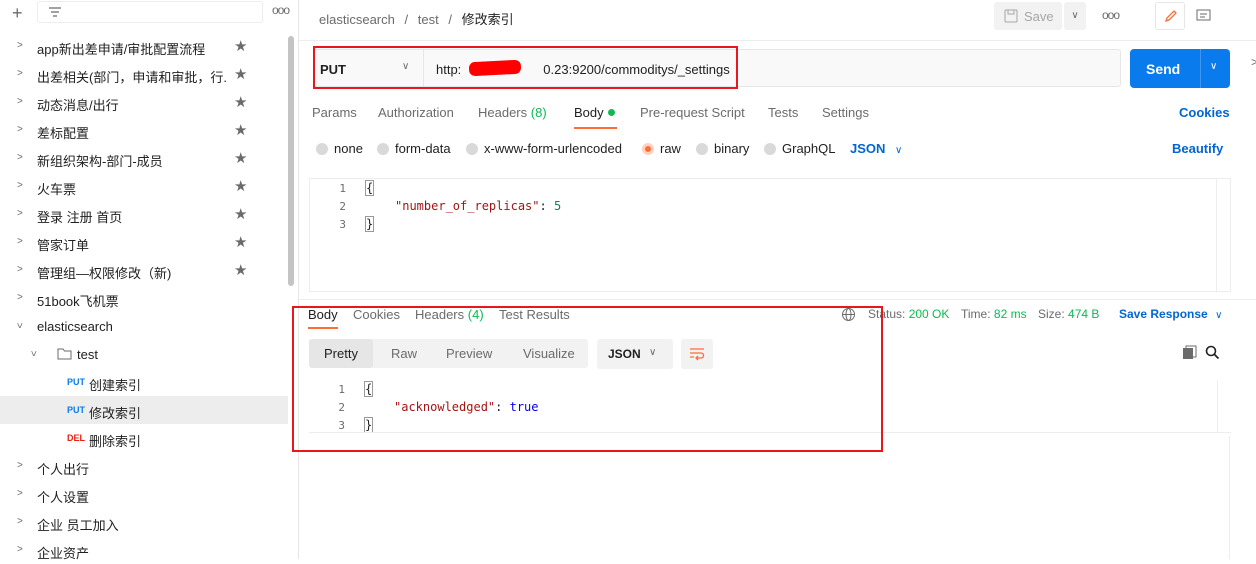  What do you see at coordinates (100, 161) in the screenshot?
I see `sidebar-item-label: 新组织架构-部门-成员` at bounding box center [100, 161].